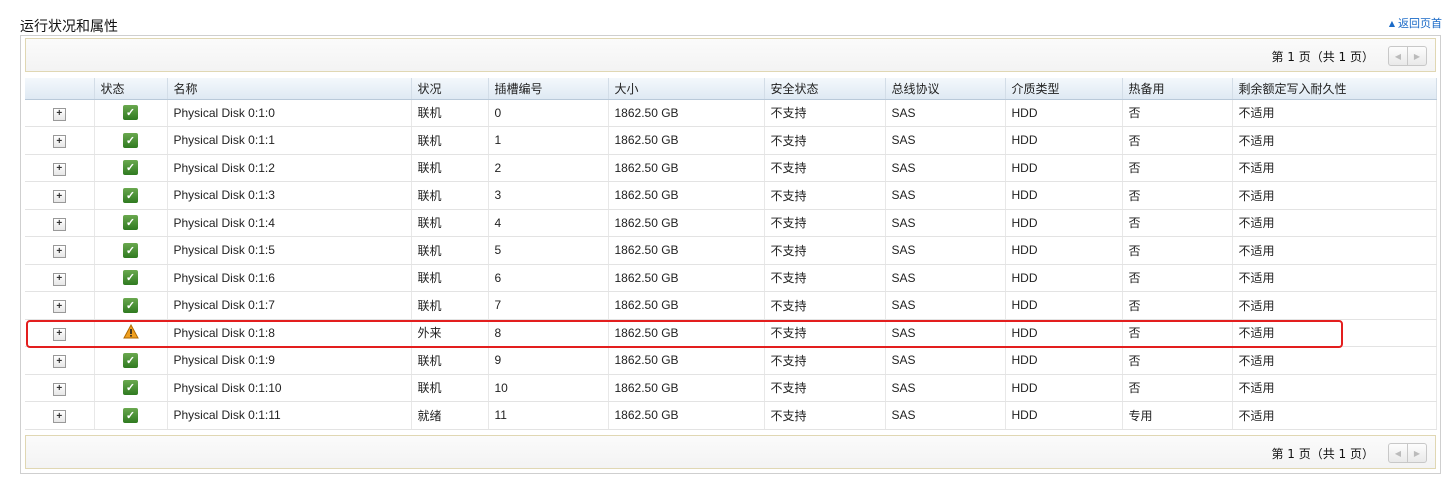  Describe the element at coordinates (686, 250) in the screenshot. I see `cell-size: 1862.50 GB` at that location.